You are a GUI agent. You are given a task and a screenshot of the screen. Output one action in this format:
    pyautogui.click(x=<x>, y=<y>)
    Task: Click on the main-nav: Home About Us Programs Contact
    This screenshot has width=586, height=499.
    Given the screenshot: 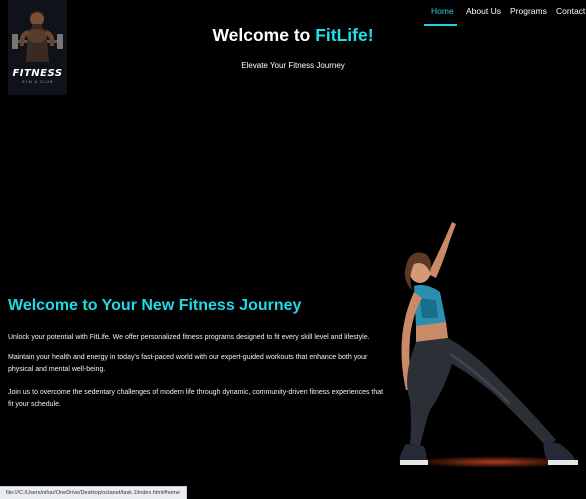 What is the action you would take?
    pyautogui.click(x=293, y=13)
    